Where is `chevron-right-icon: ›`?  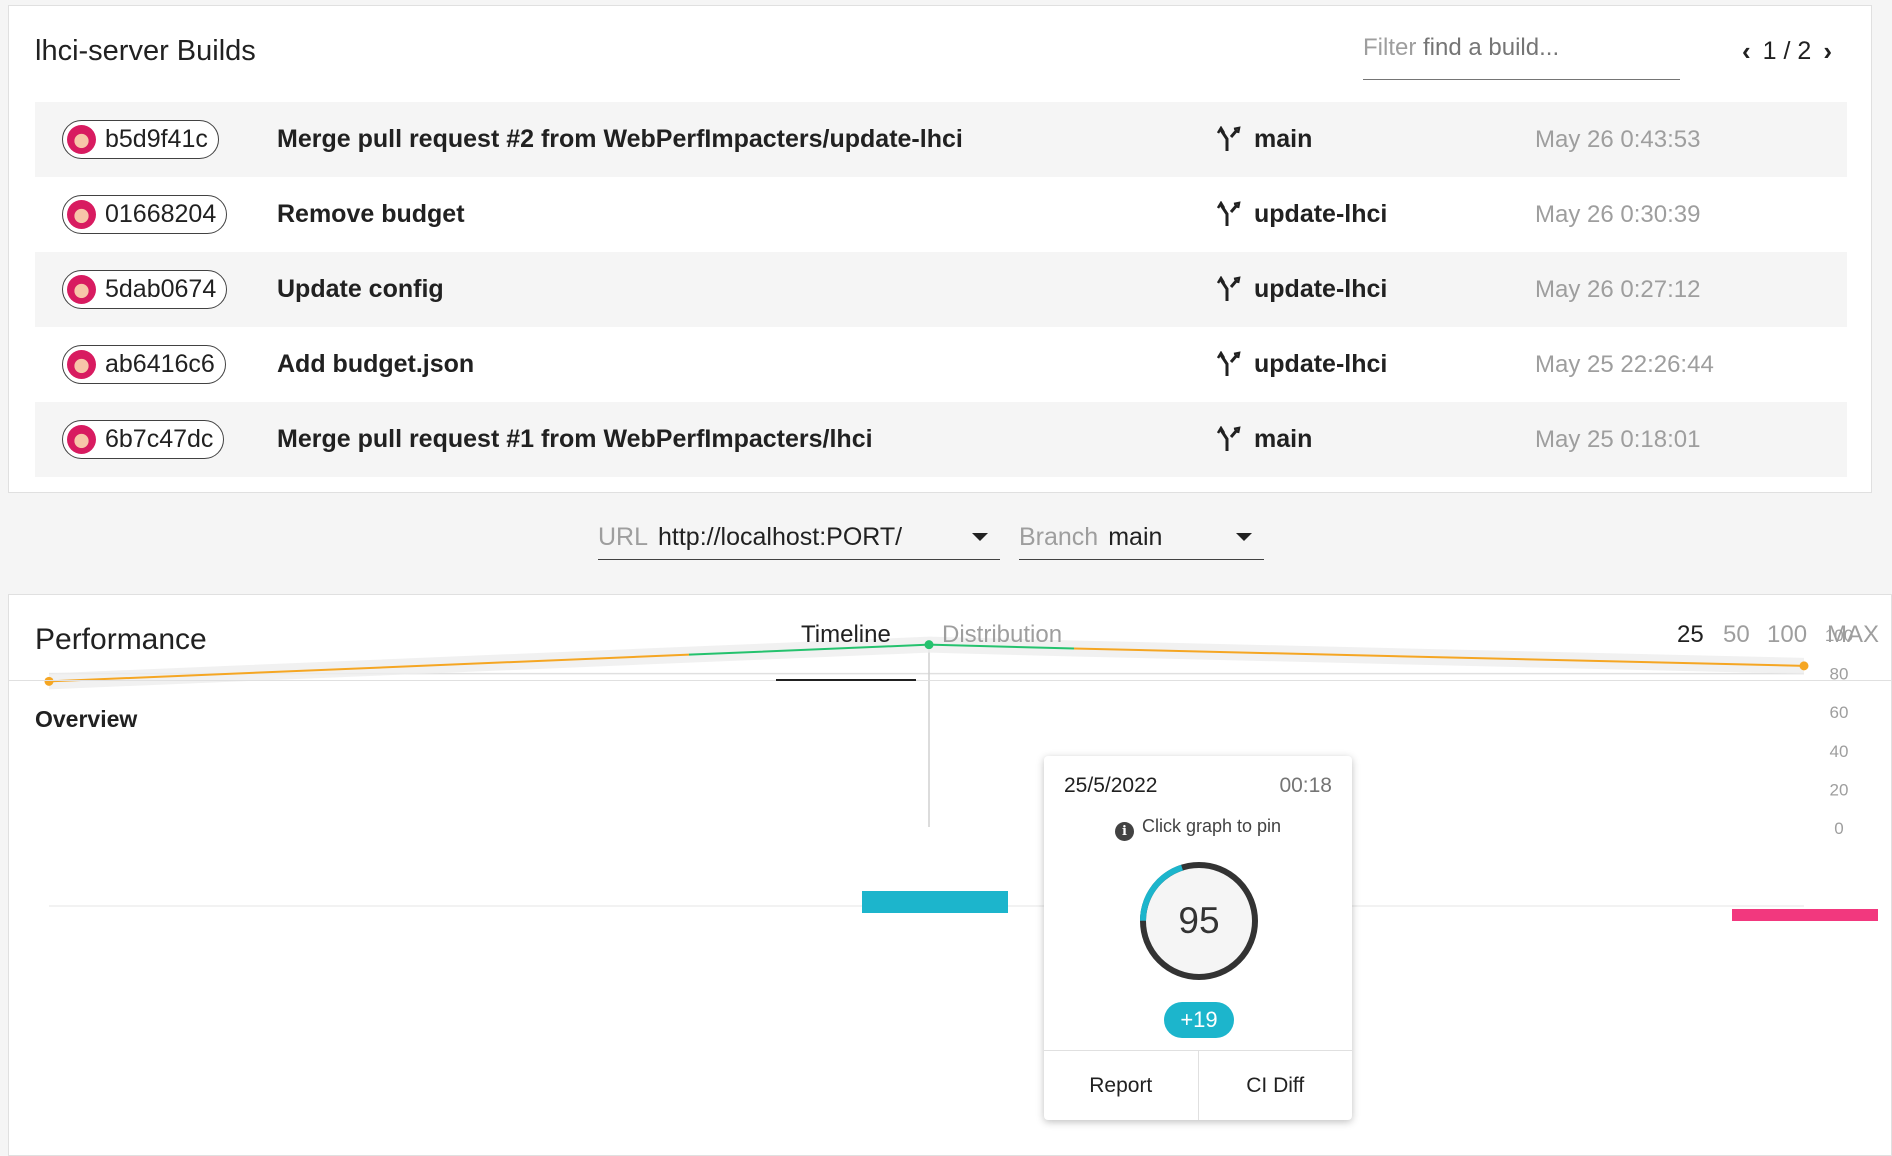
chevron-right-icon: › is located at coordinates (1827, 51).